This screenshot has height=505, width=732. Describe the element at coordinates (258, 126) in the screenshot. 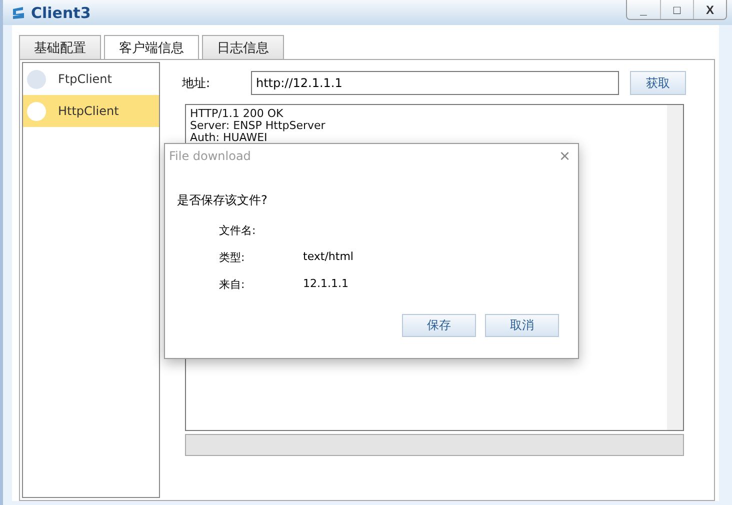

I see `response-line: Server: ENSP HttpServer` at that location.